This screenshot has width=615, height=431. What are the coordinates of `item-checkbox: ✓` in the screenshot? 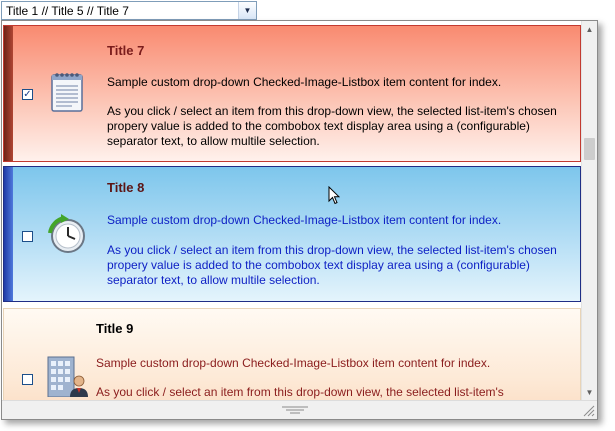 It's located at (27, 94).